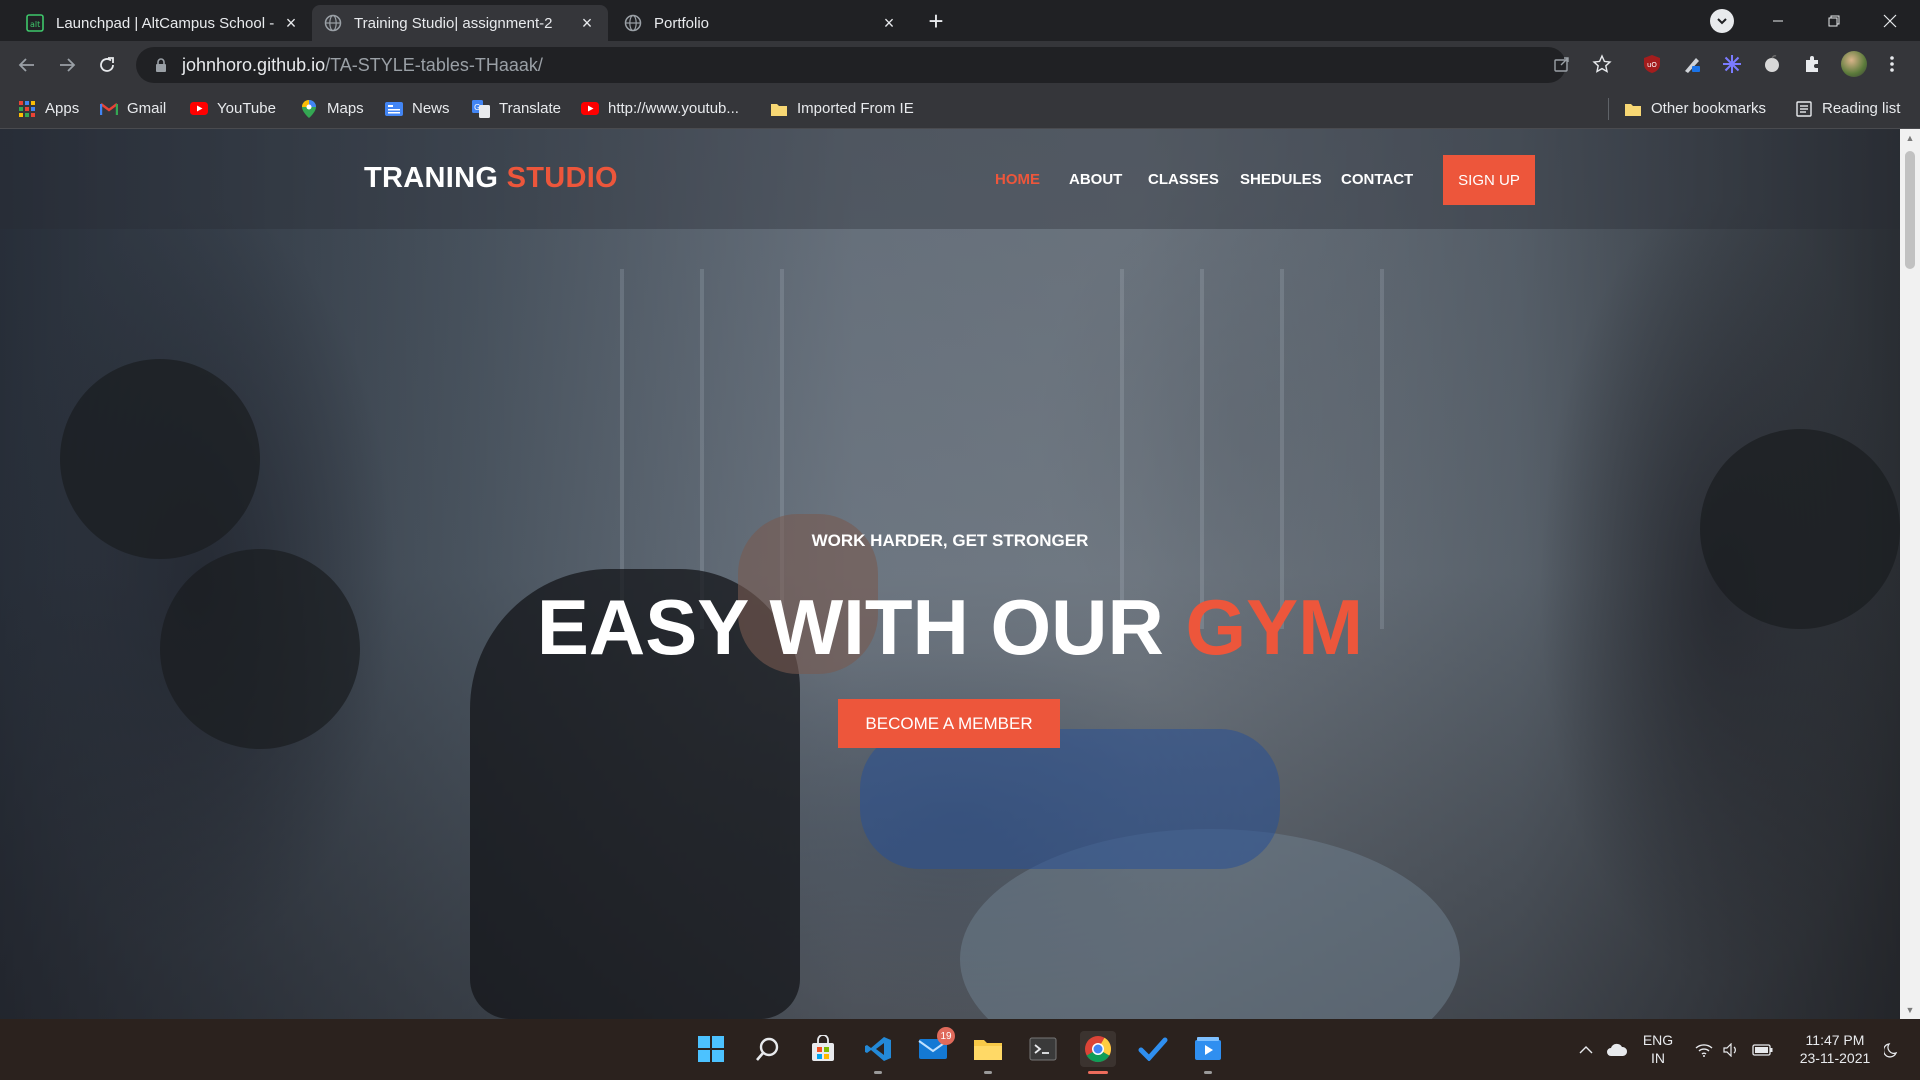 The width and height of the screenshot is (1920, 1080). Describe the element at coordinates (1835, 1040) in the screenshot. I see `clock-time: 11:47 PM` at that location.